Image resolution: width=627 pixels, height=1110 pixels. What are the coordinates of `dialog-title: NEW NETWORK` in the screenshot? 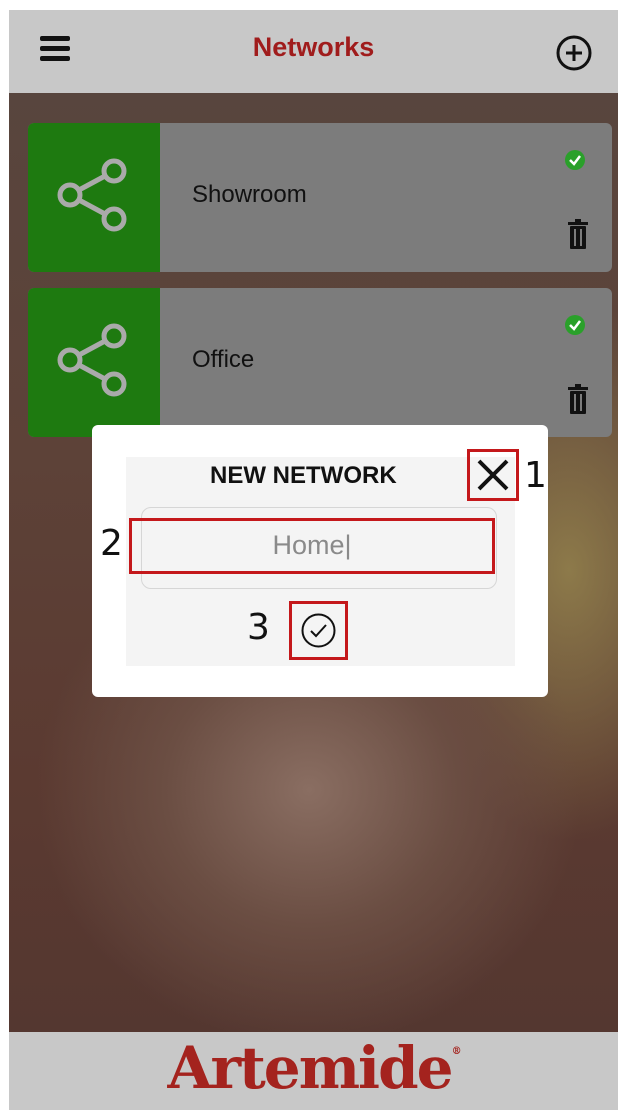 It's located at (303, 475).